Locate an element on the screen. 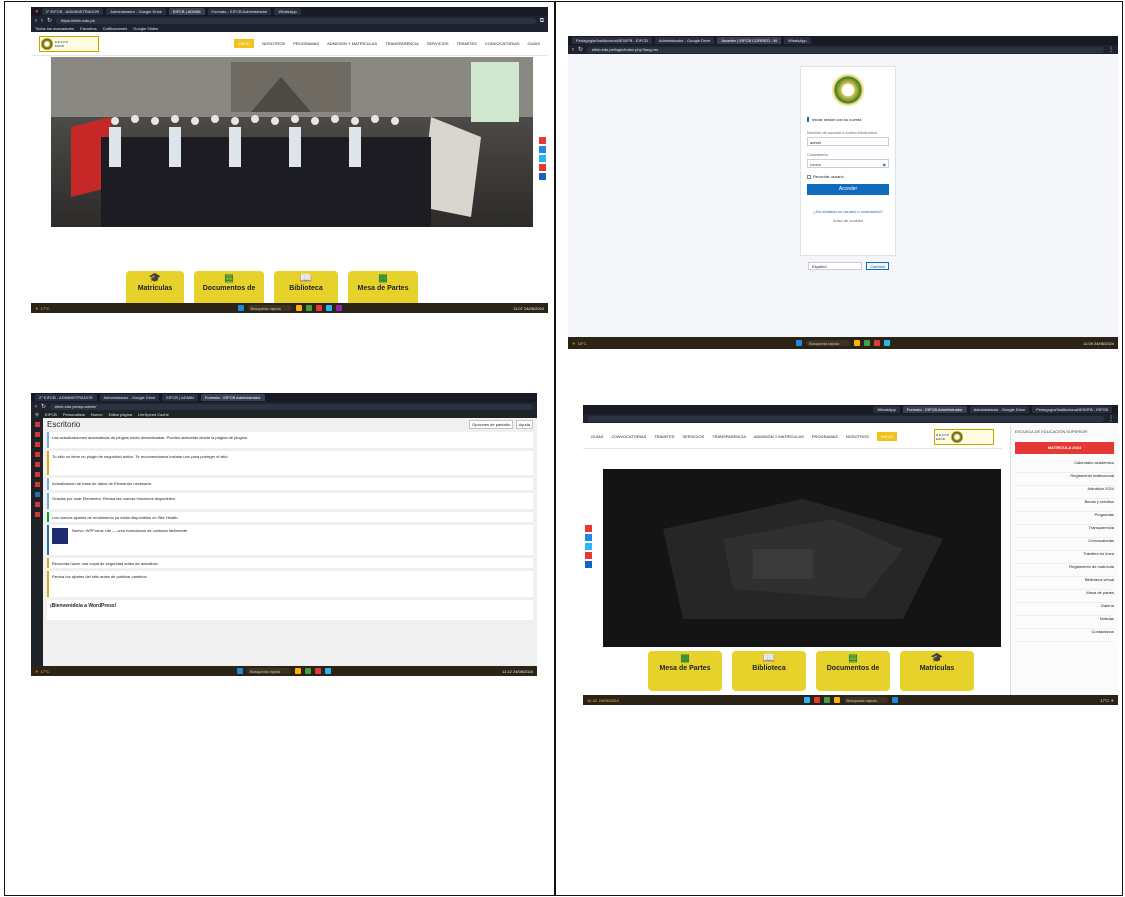  adminbar-item: Personalizar is located at coordinates (74, 414).